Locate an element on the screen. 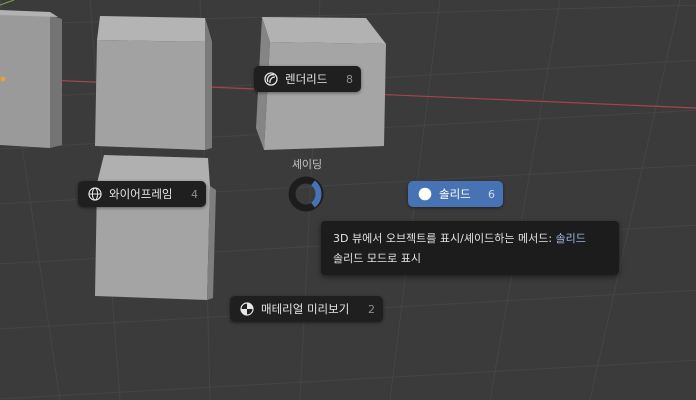 The image size is (696, 400). pie-item-label: 와이어프레임 is located at coordinates (141, 194).